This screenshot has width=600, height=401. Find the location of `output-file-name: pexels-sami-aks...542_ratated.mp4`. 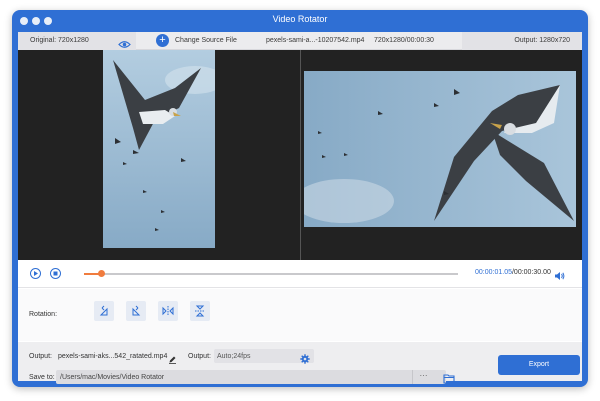

output-file-name: pexels-sami-aks...542_ratated.mp4 is located at coordinates (113, 356).